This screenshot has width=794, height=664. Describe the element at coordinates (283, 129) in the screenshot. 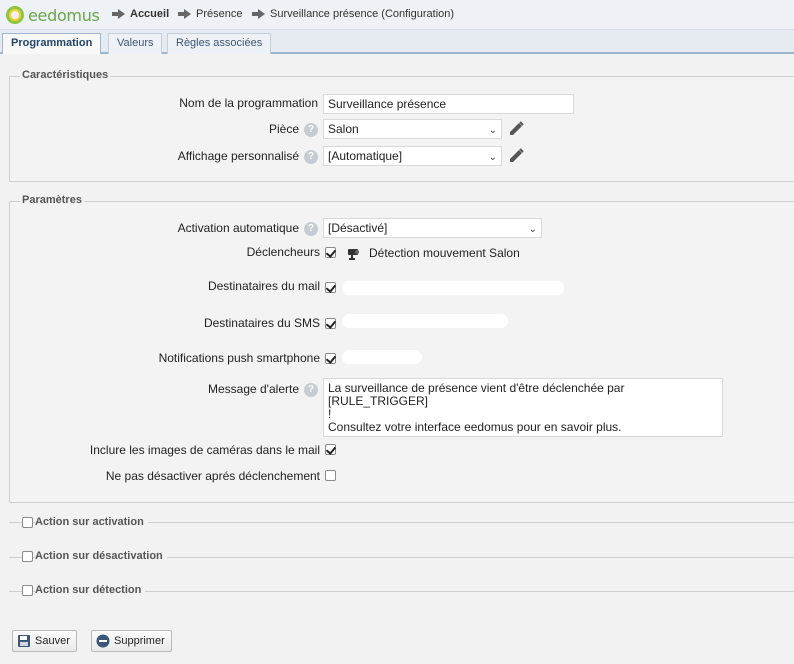

I see `piece-label: Pièce` at that location.